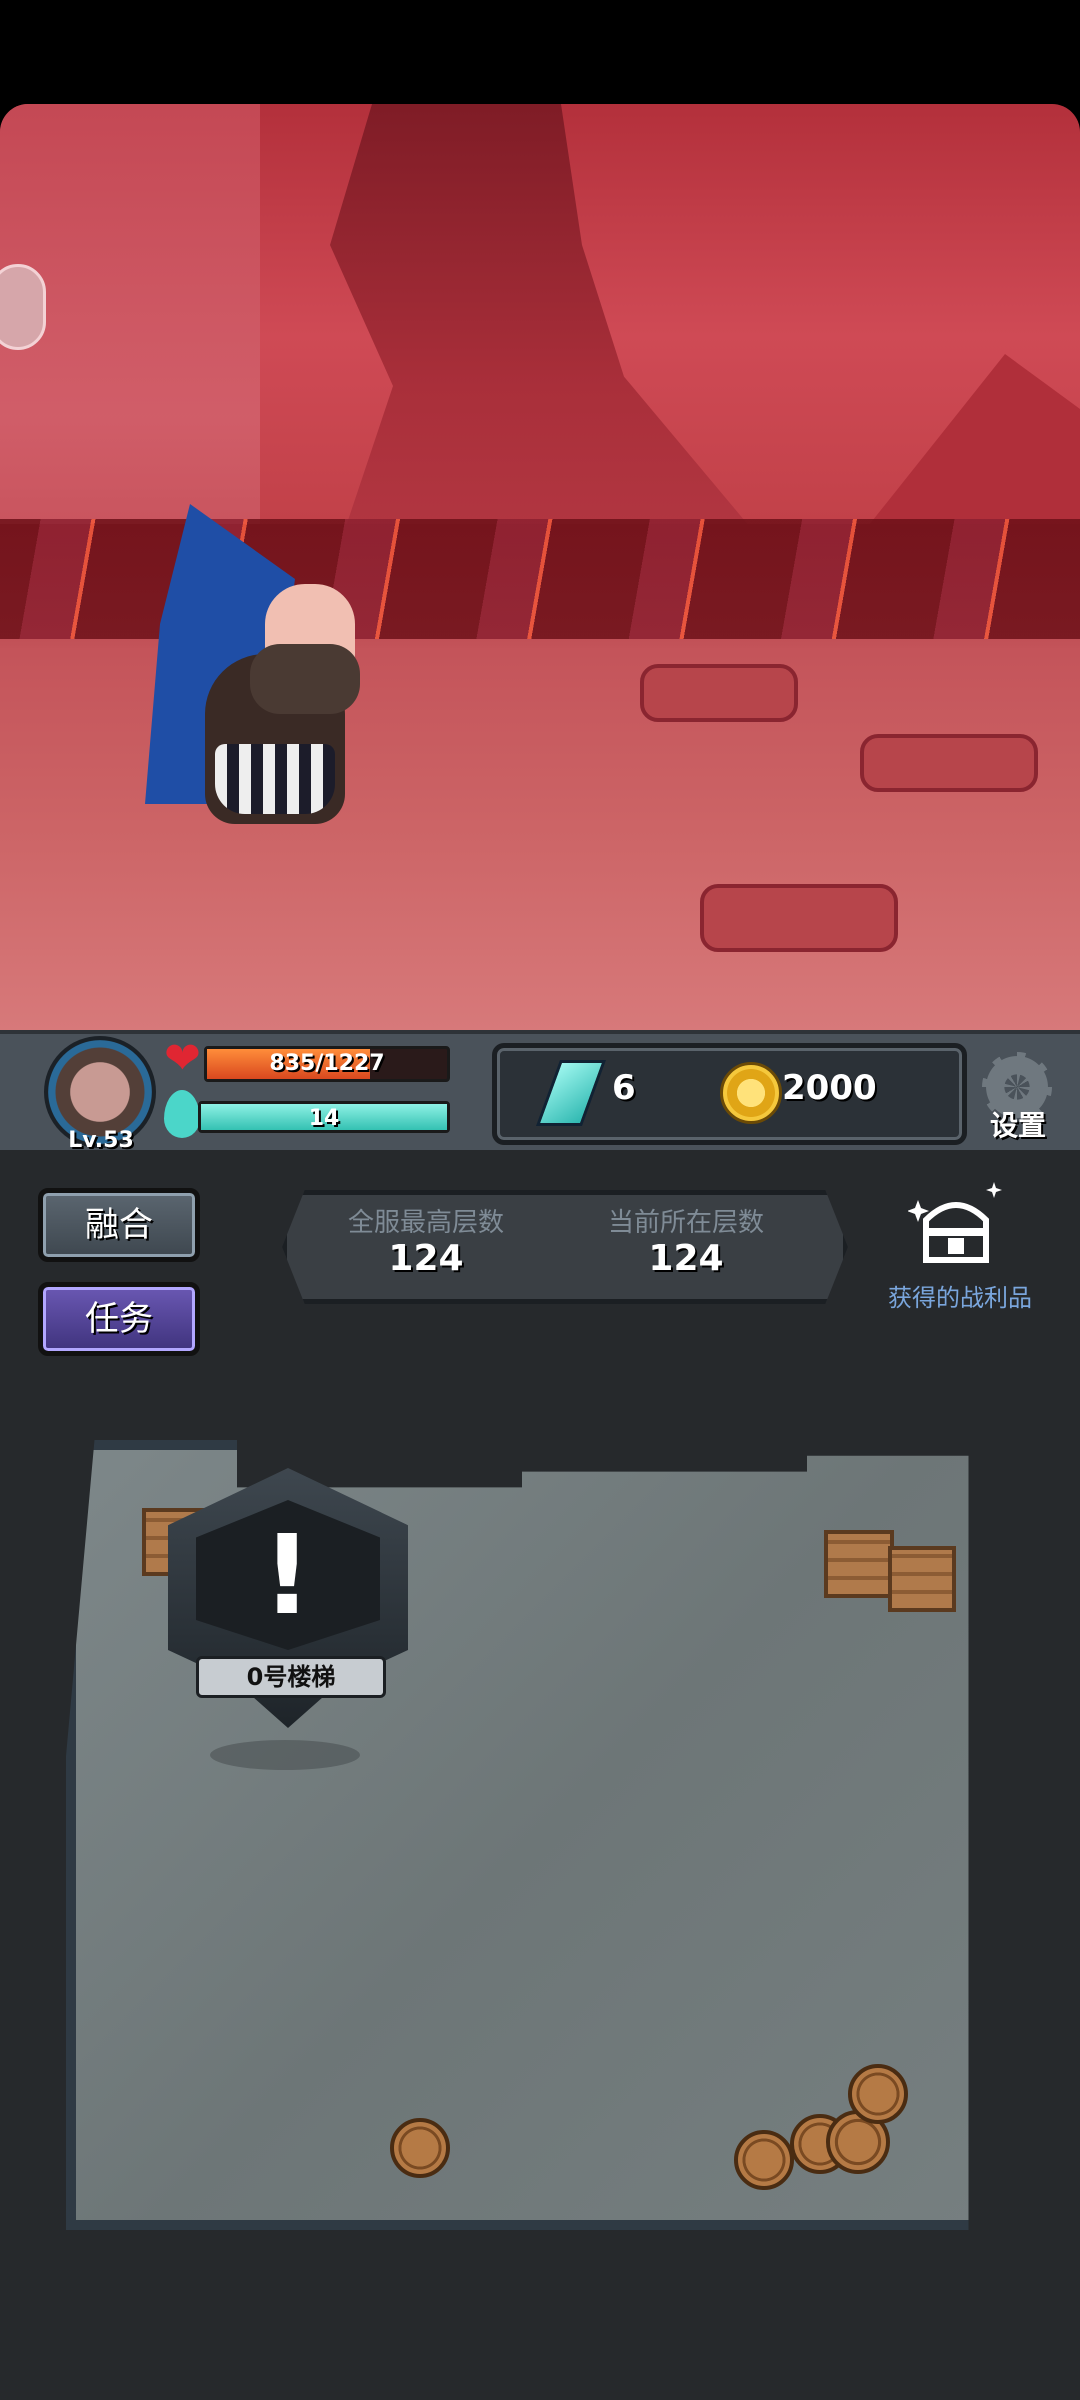 The image size is (1080, 2400). I want to click on gold-count: 2000, so click(829, 1088).